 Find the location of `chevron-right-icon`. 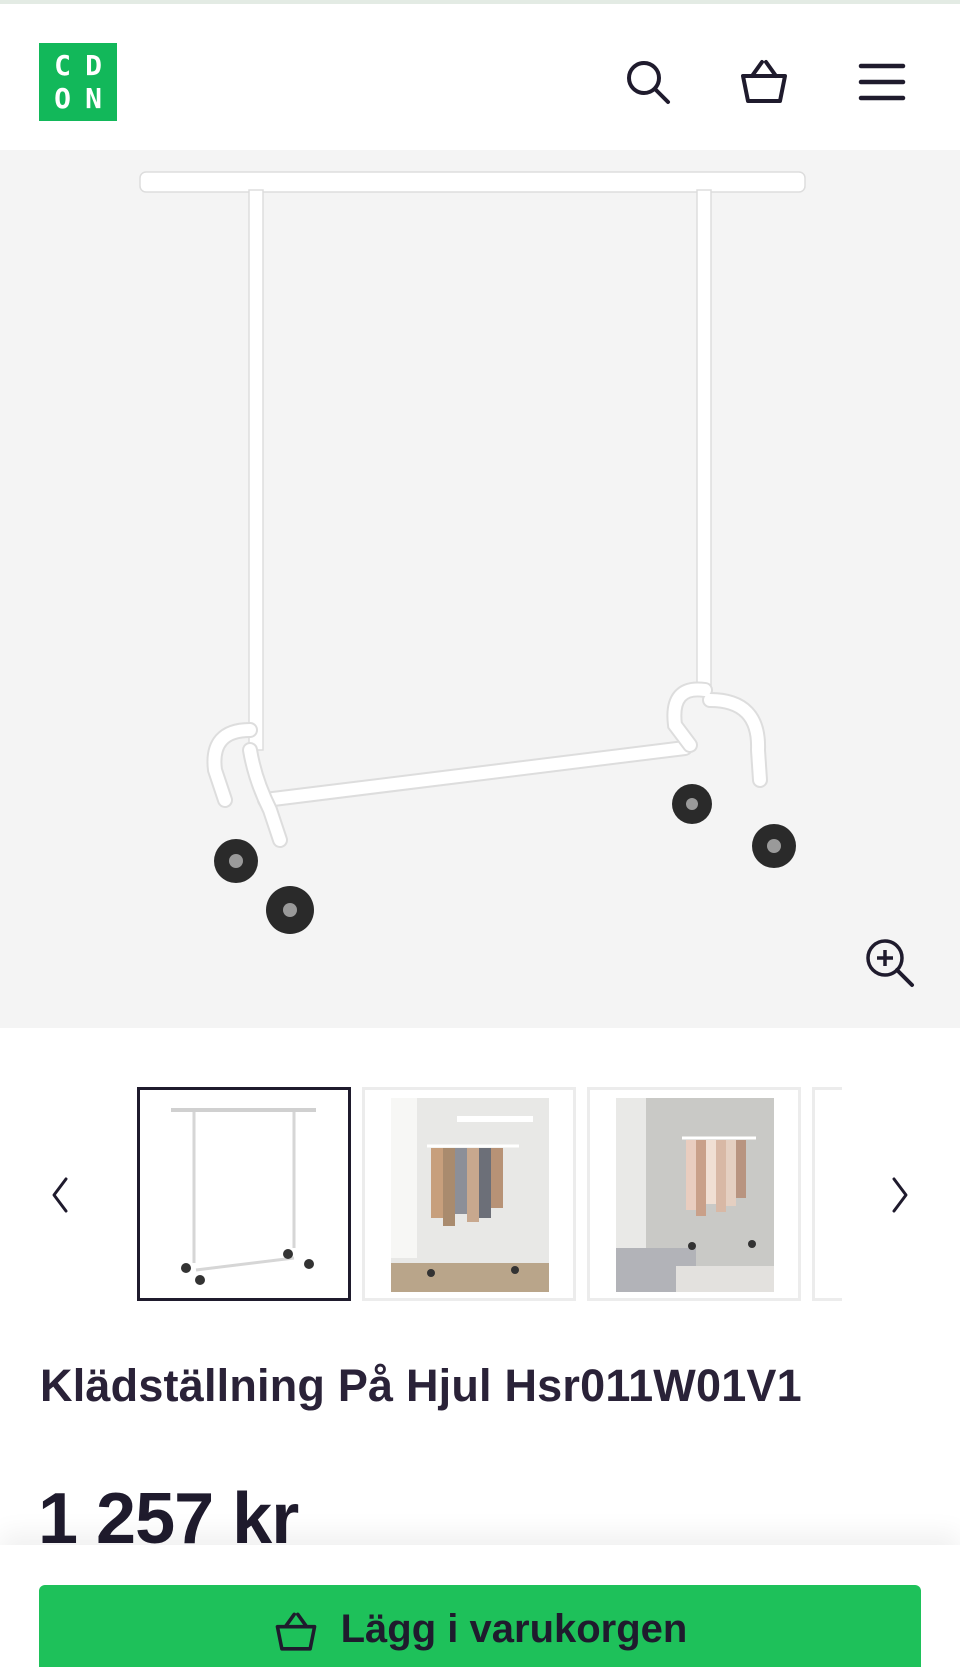

chevron-right-icon is located at coordinates (900, 1195).